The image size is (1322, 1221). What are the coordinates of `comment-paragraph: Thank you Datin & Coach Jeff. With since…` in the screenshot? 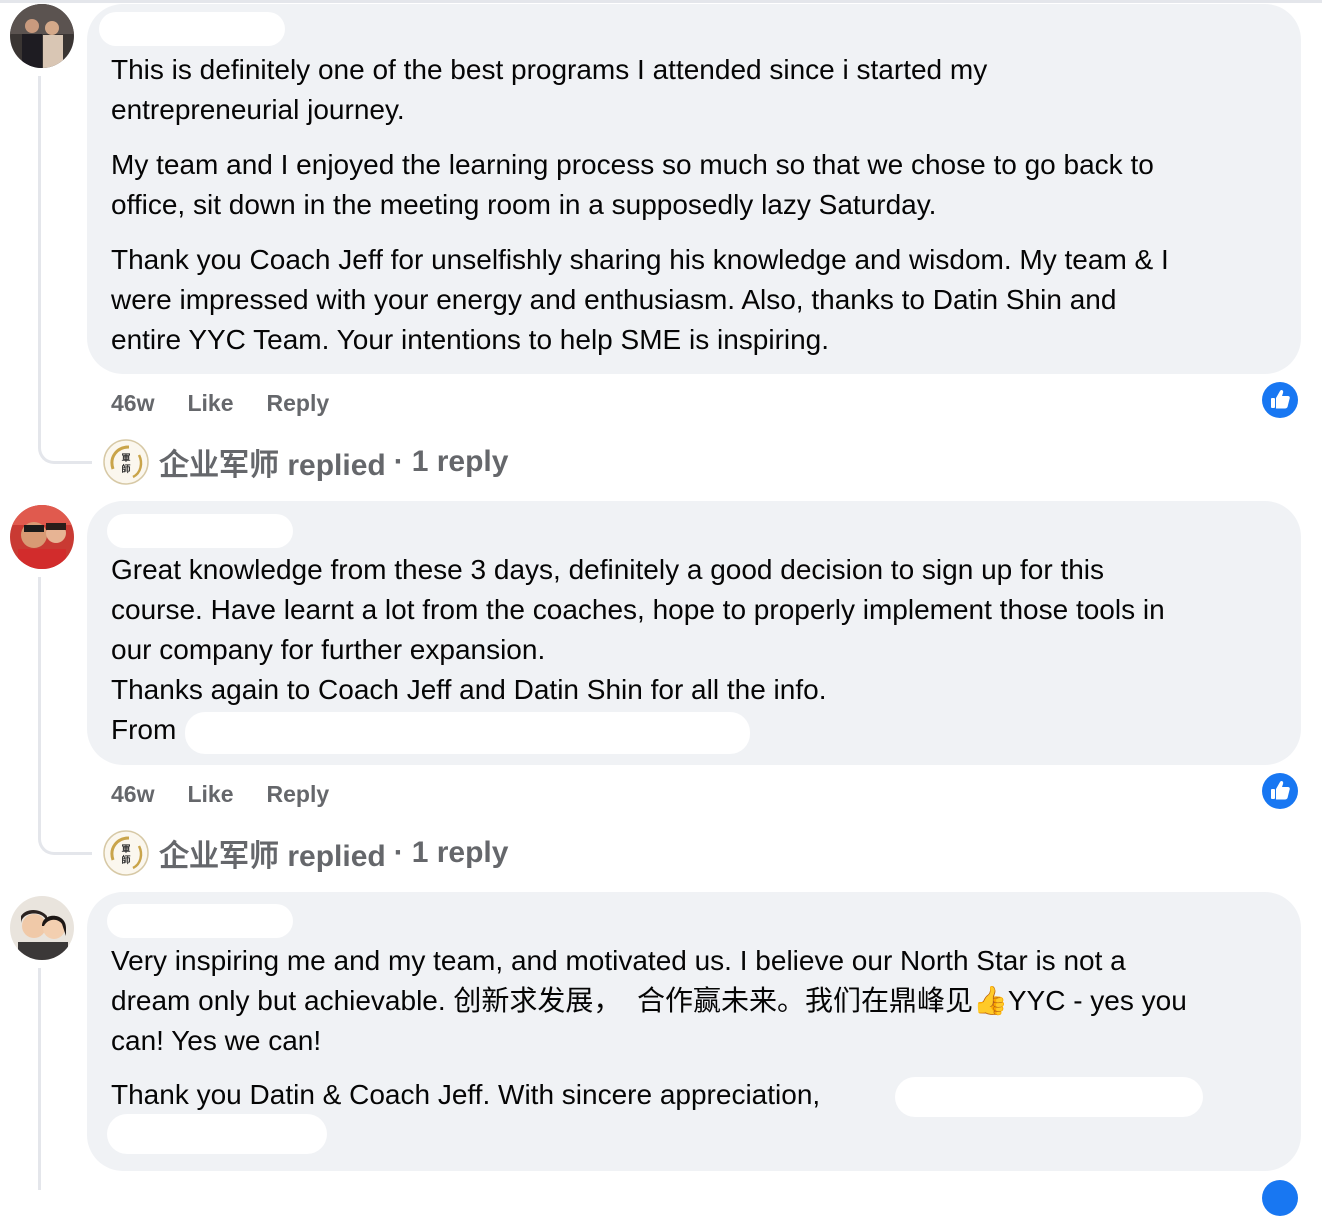 It's located at (466, 1094).